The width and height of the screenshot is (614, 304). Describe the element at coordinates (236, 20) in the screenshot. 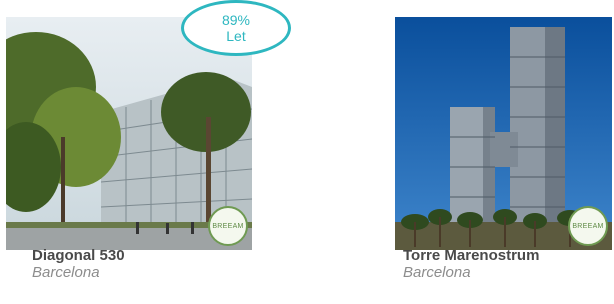

I see `occupancy-percentage: 89%` at that location.